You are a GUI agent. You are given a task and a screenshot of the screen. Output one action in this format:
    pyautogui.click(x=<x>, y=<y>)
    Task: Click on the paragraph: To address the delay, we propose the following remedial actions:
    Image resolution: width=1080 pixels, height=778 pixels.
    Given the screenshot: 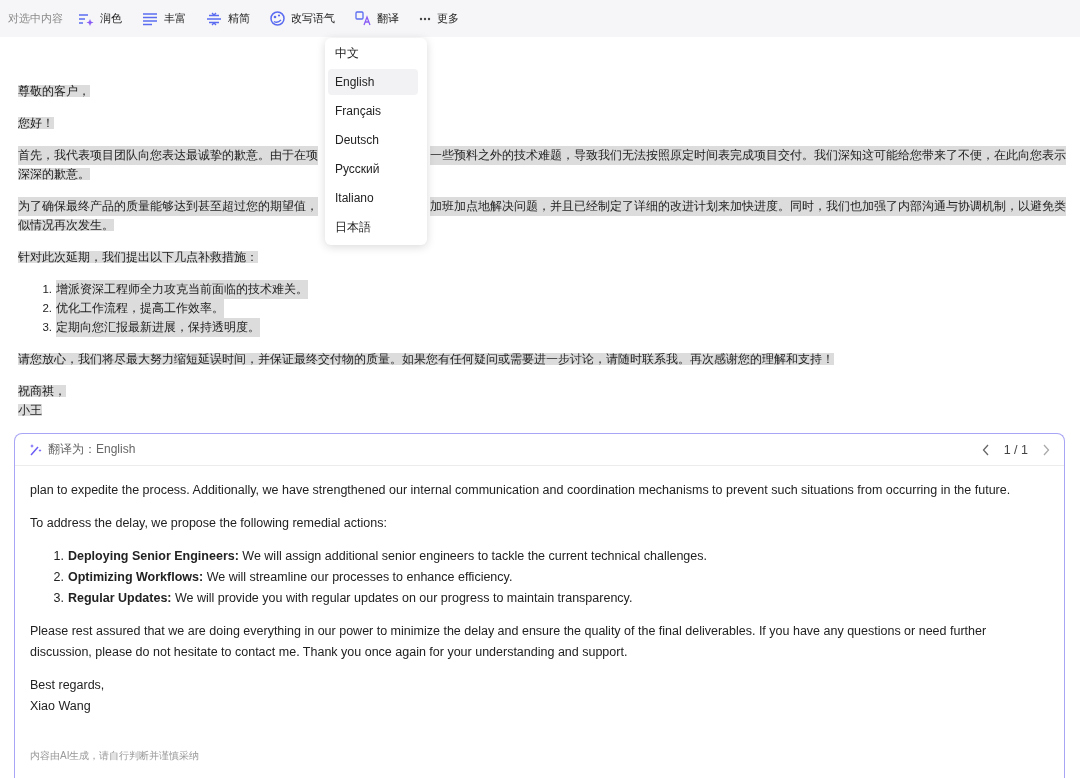 What is the action you would take?
    pyautogui.click(x=209, y=523)
    